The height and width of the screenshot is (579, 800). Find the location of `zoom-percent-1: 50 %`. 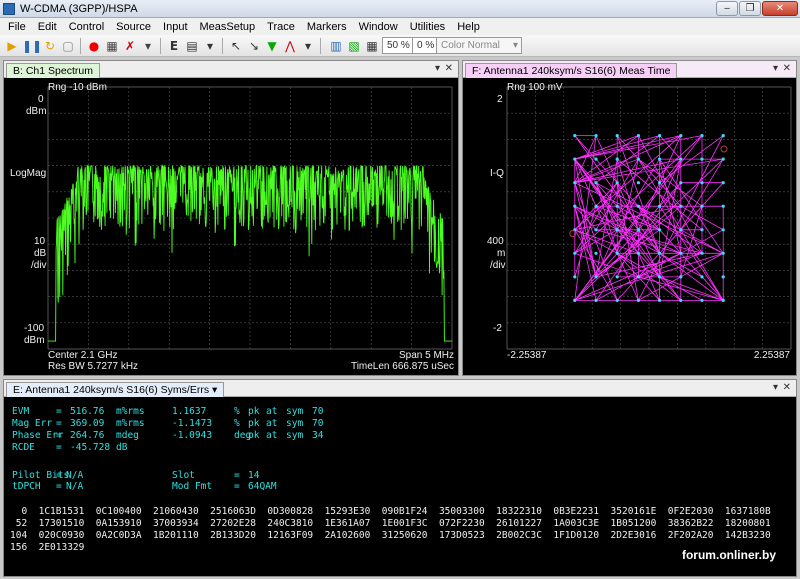

zoom-percent-1: 50 % is located at coordinates (398, 45).